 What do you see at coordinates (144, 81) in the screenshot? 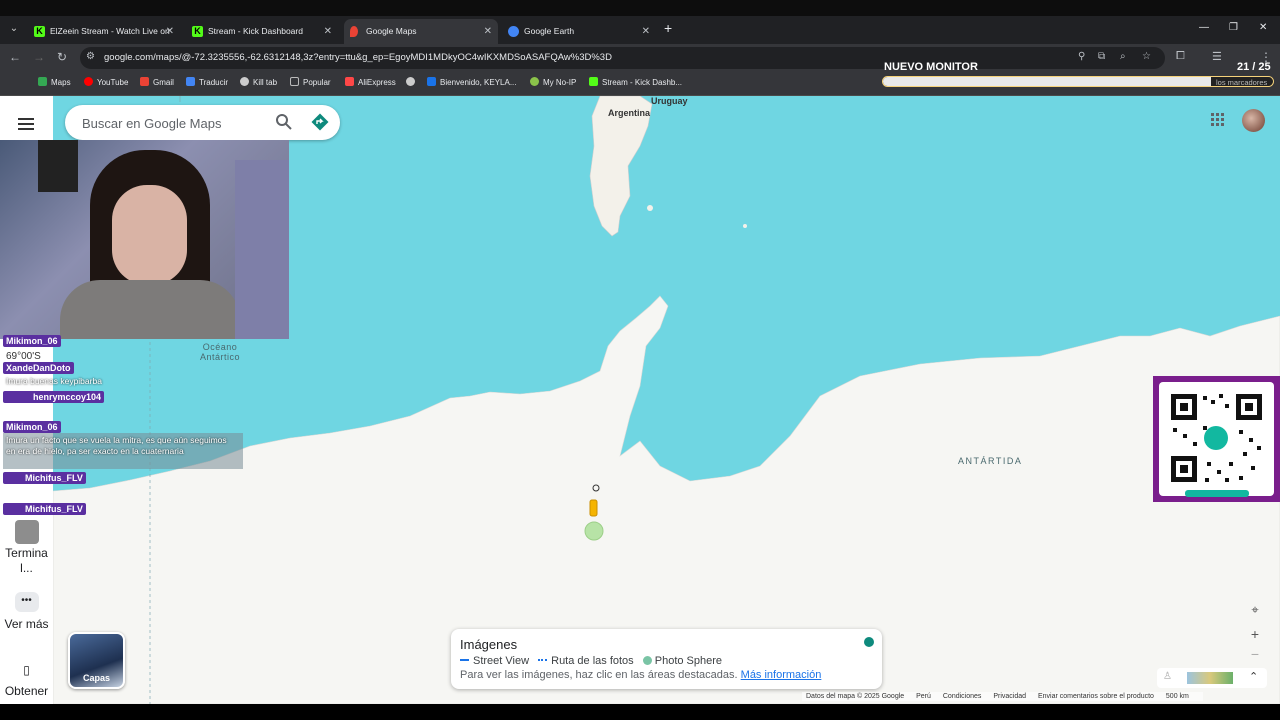
I see `gmail-icon` at bounding box center [144, 81].